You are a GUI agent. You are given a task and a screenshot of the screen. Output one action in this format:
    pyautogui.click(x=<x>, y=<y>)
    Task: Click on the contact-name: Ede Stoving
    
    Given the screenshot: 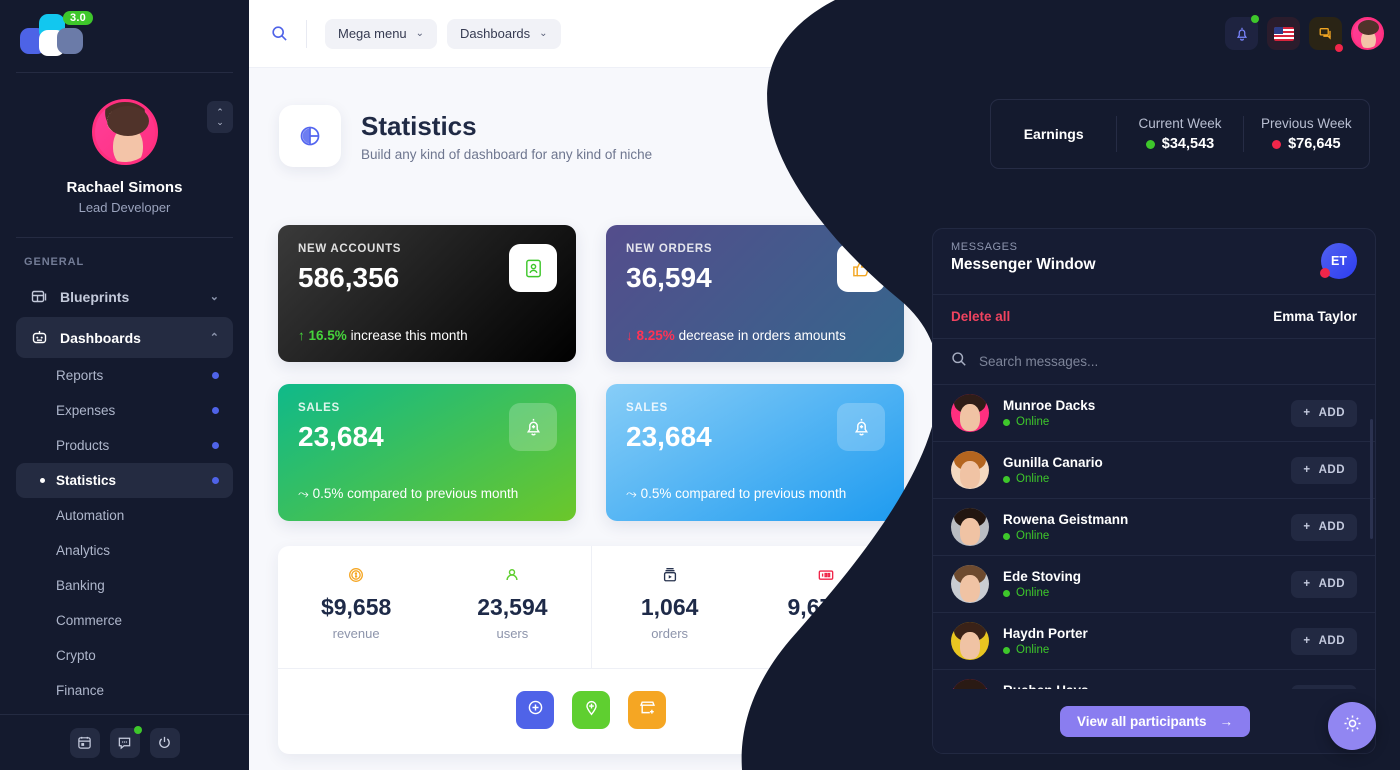 What is the action you would take?
    pyautogui.click(x=1042, y=576)
    